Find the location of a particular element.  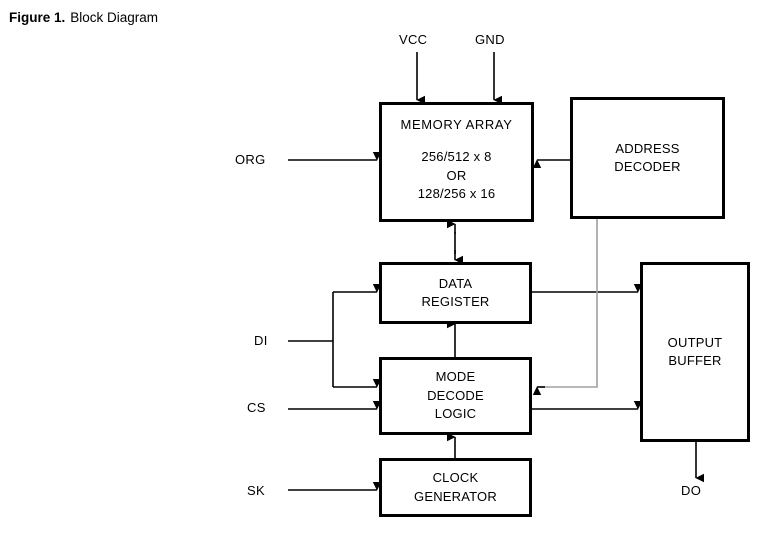

output-buffer-line-2: BUFFER is located at coordinates (695, 360).